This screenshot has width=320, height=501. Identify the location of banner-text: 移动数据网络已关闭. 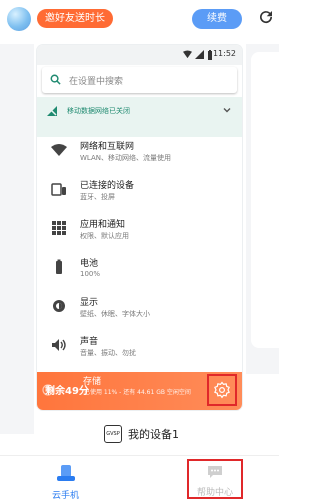
(98, 111).